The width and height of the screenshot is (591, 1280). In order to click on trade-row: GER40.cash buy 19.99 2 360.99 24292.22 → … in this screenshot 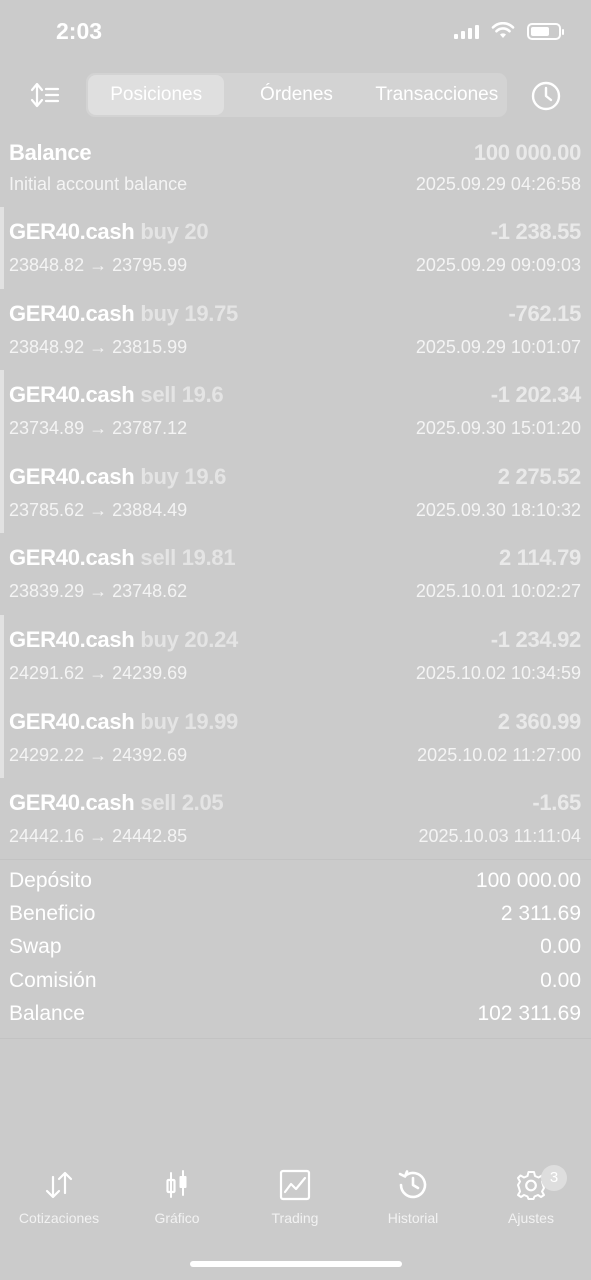, I will do `click(295, 737)`.